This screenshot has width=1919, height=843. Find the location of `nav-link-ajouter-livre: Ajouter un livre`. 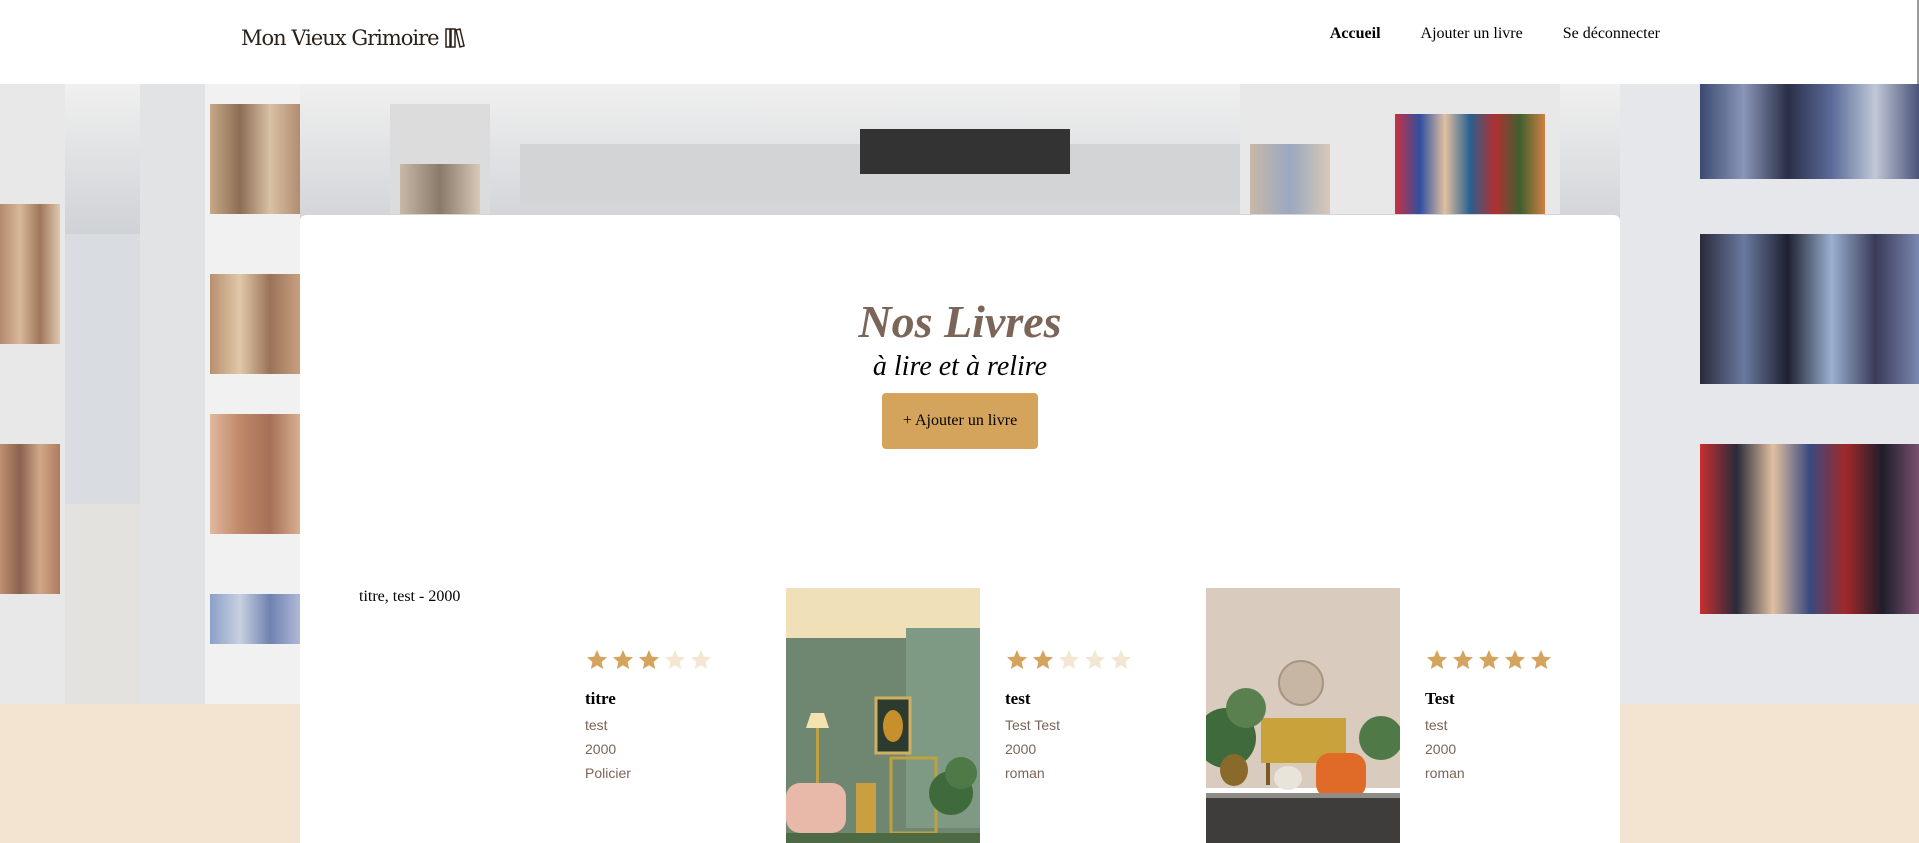

nav-link-ajouter-livre: Ajouter un livre is located at coordinates (1472, 34).